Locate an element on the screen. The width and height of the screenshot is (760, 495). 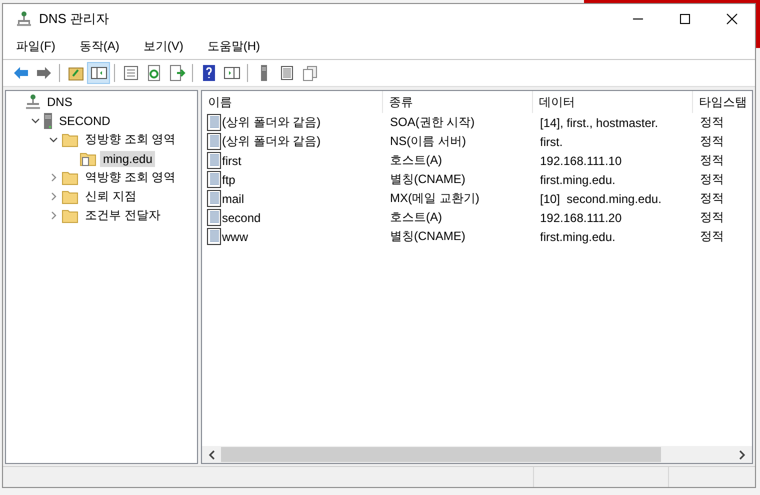
tree-item: ming.edu is located at coordinates (128, 158).